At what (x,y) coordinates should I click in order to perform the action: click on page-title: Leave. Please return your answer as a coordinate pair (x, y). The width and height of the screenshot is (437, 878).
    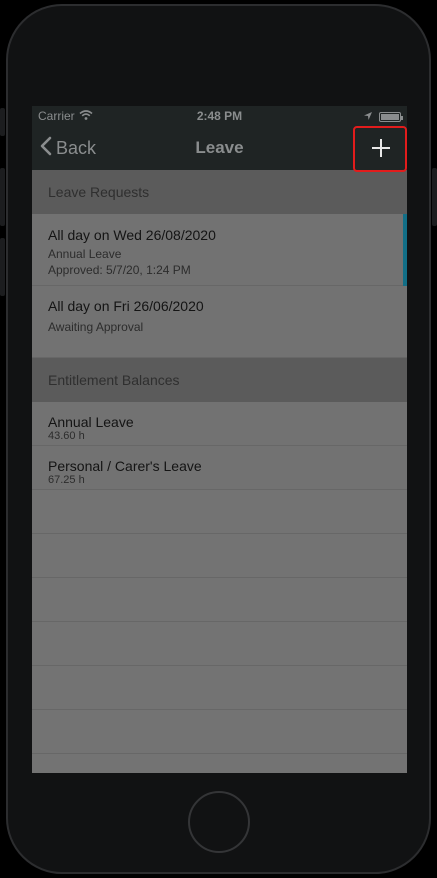
    Looking at the image, I should click on (219, 147).